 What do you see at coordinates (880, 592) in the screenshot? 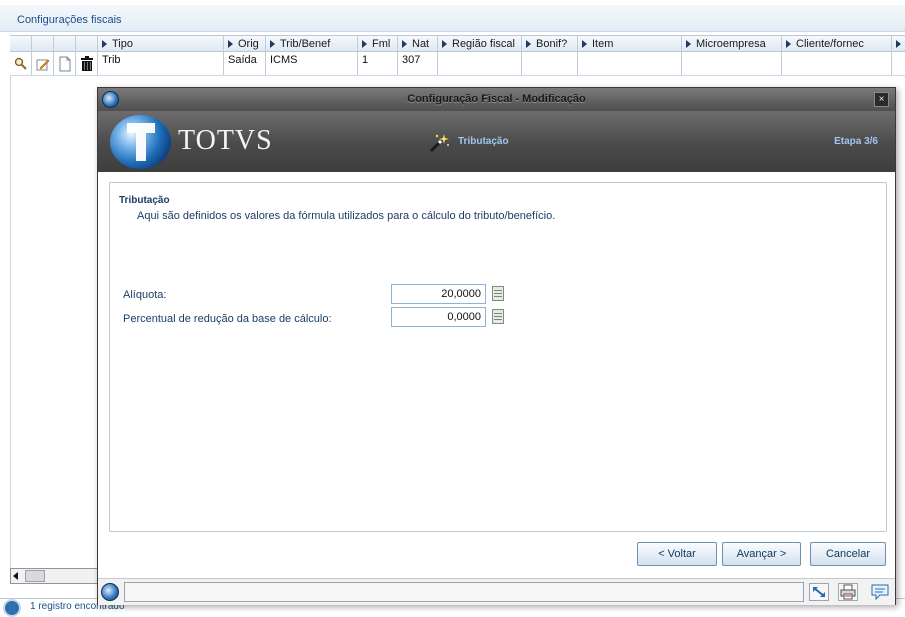
I see `chat-icon` at bounding box center [880, 592].